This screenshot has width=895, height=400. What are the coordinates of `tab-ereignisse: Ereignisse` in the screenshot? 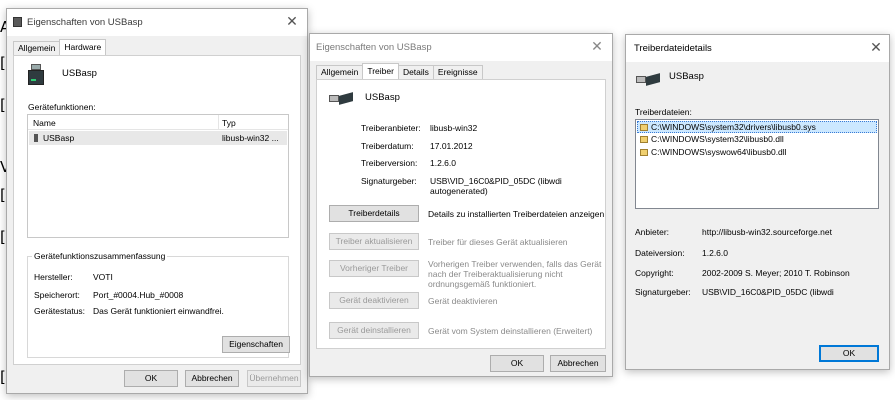 It's located at (457, 72).